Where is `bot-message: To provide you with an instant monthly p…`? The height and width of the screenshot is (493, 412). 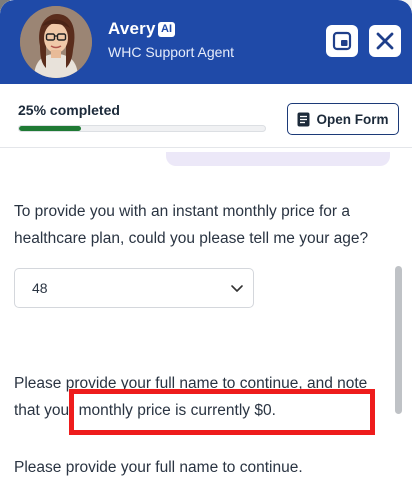
bot-message: To provide you with an instant monthly p… is located at coordinates (191, 225).